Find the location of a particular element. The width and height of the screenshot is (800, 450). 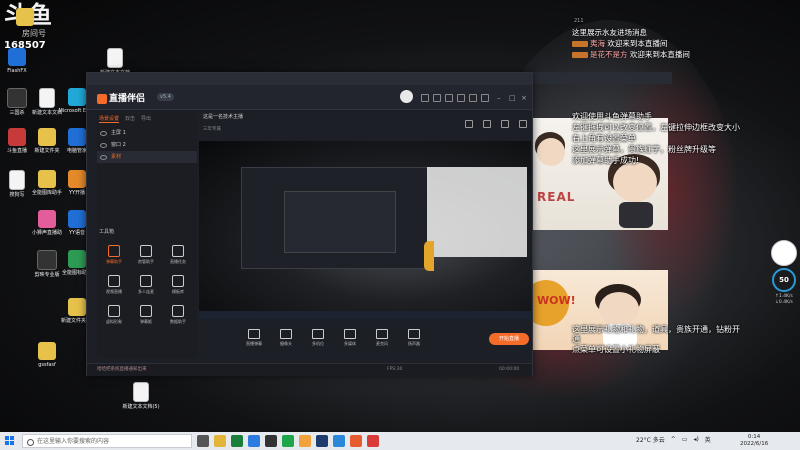

viewer-count: 211 is located at coordinates (579, 21).